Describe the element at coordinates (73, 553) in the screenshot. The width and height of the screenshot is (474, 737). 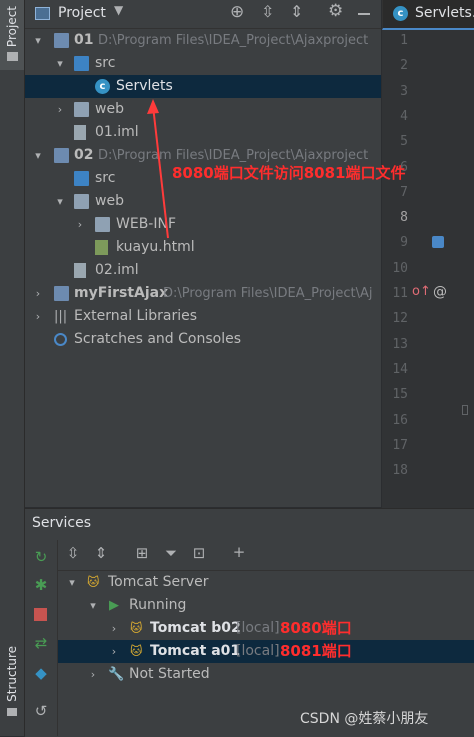
I see `expand-all-icon: ⇳` at that location.